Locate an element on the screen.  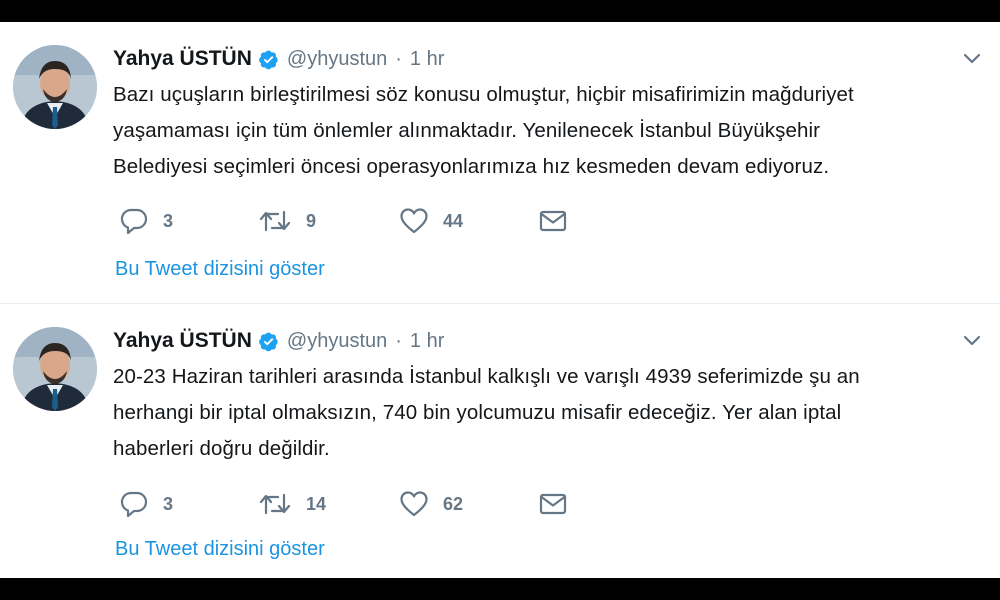
retweet-count: 9 is located at coordinates (311, 220).